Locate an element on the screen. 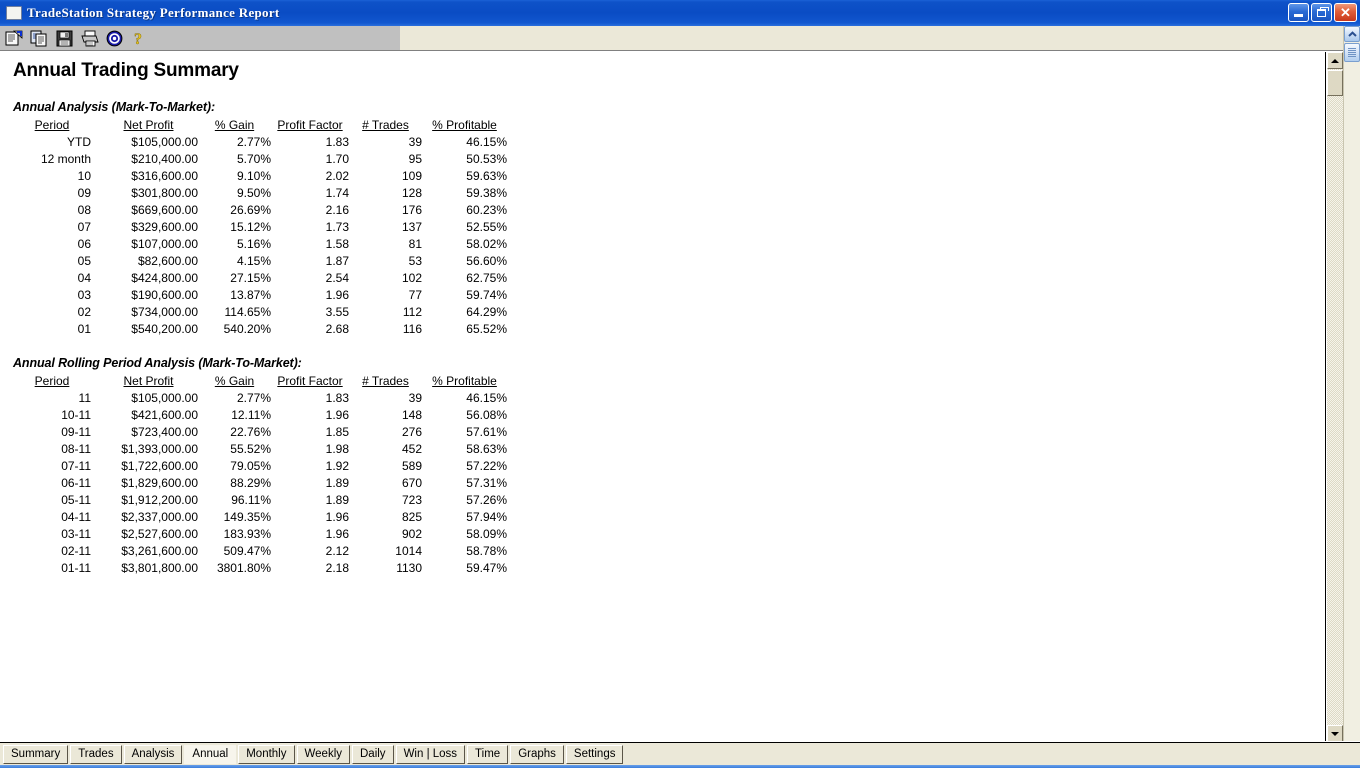  cell-profit-factor: 1.70 is located at coordinates (337, 159).